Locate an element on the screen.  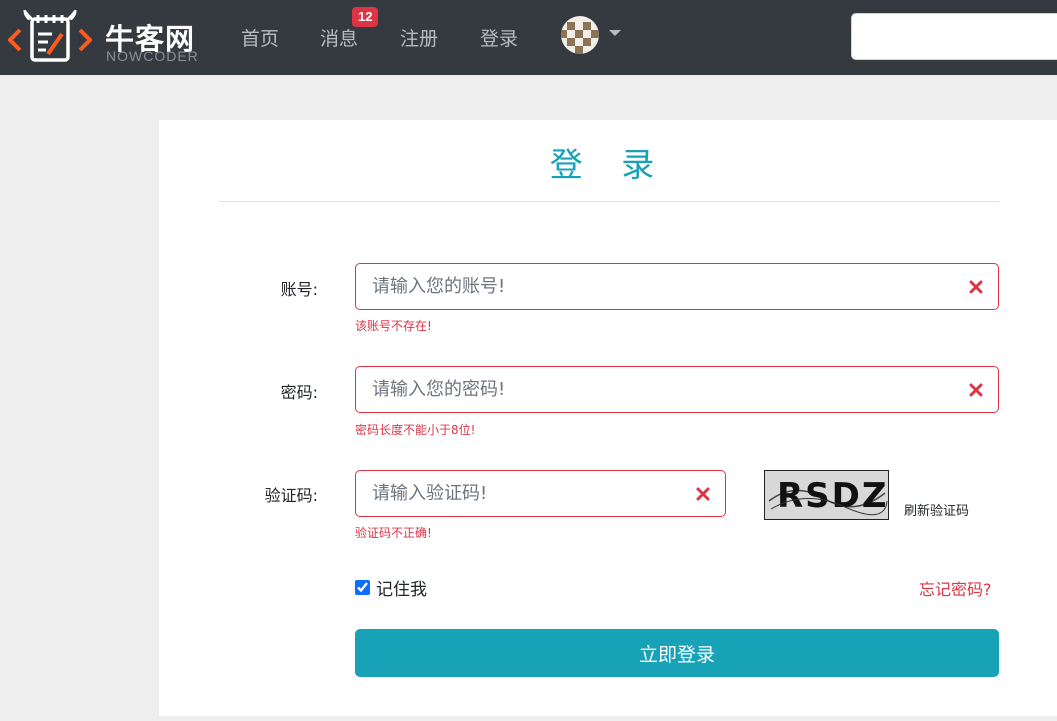
captcha-invalid-x-icon is located at coordinates (703, 494).